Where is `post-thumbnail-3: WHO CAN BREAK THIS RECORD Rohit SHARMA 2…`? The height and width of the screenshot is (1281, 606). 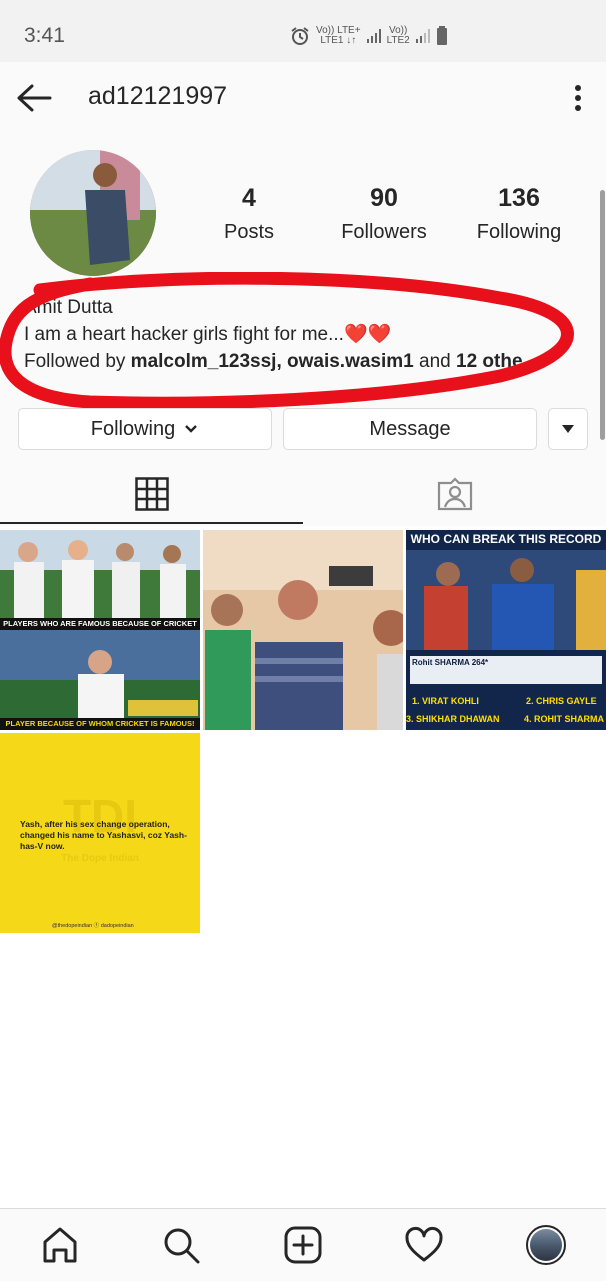
post-thumbnail-3: WHO CAN BREAK THIS RECORD Rohit SHARMA 2… is located at coordinates (506, 630).